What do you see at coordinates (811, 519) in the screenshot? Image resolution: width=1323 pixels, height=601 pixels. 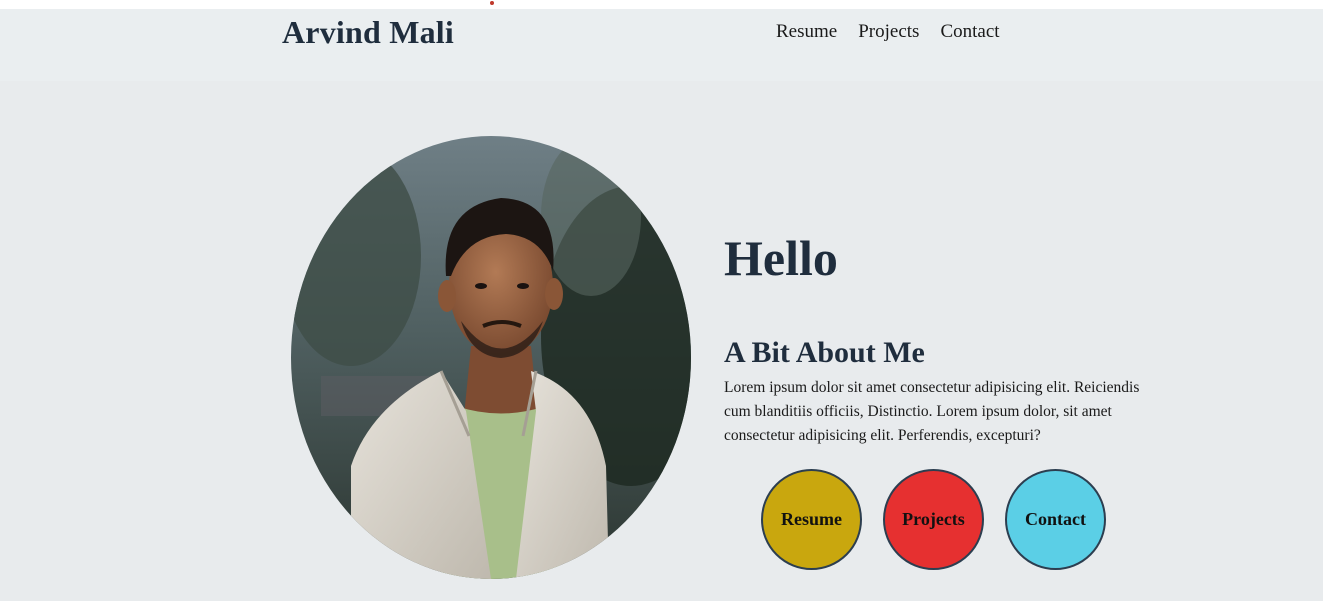 I see `resume-button: Resume` at bounding box center [811, 519].